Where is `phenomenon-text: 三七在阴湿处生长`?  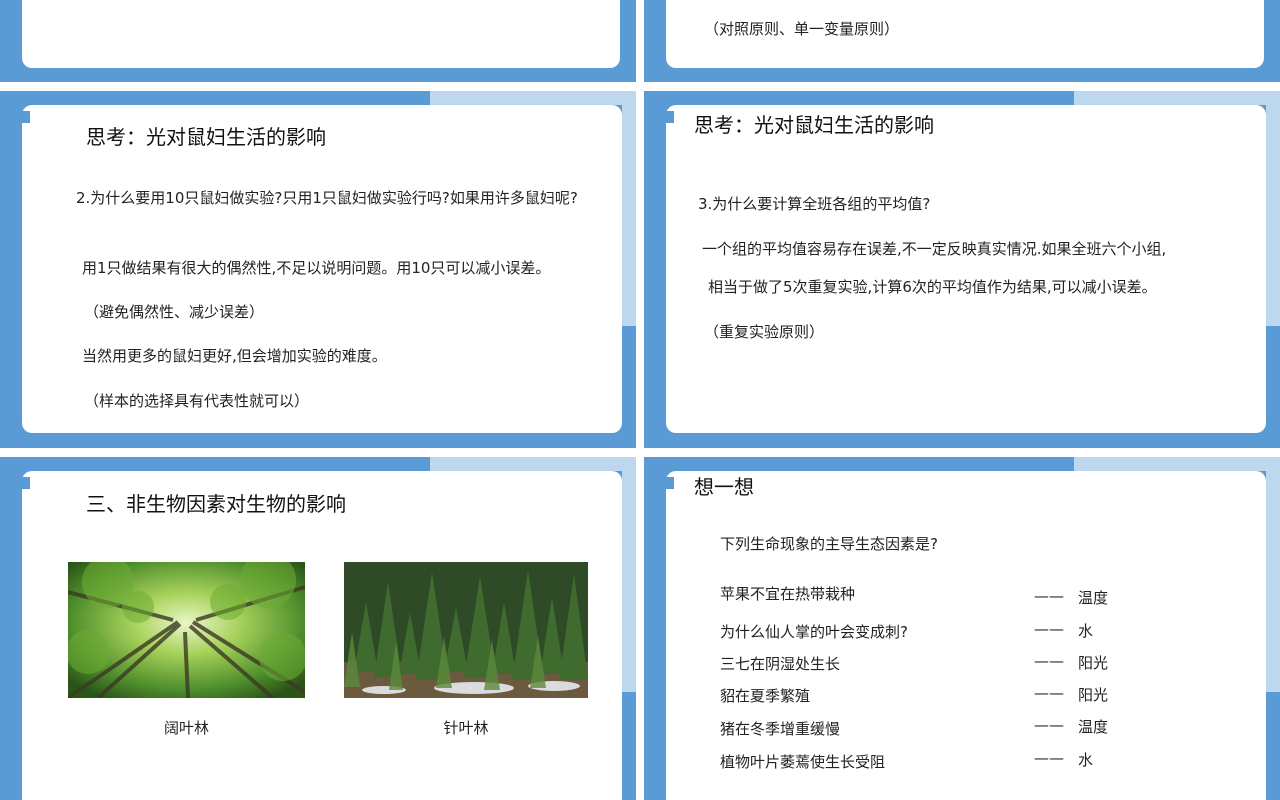 phenomenon-text: 三七在阴湿处生长 is located at coordinates (780, 664).